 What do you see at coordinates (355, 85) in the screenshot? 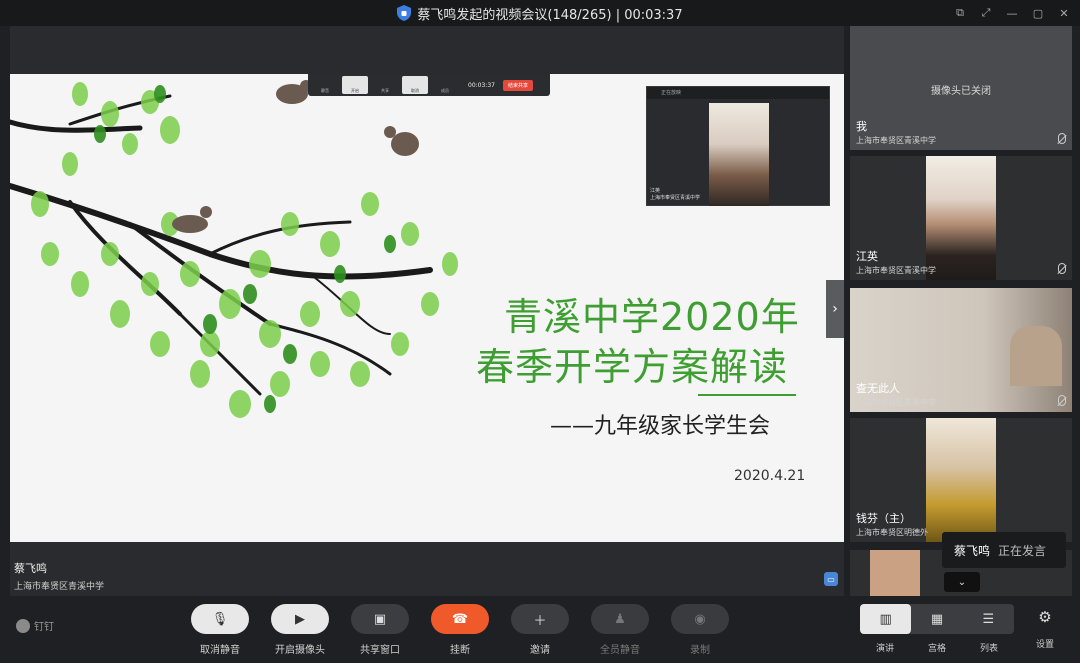
I see `share-camera-button: 开启` at bounding box center [355, 85].